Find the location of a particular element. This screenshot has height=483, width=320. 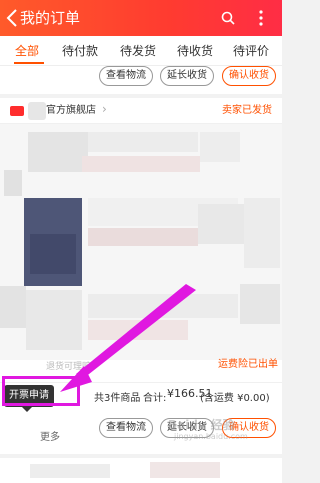

more-button is located at coordinates (261, 18).